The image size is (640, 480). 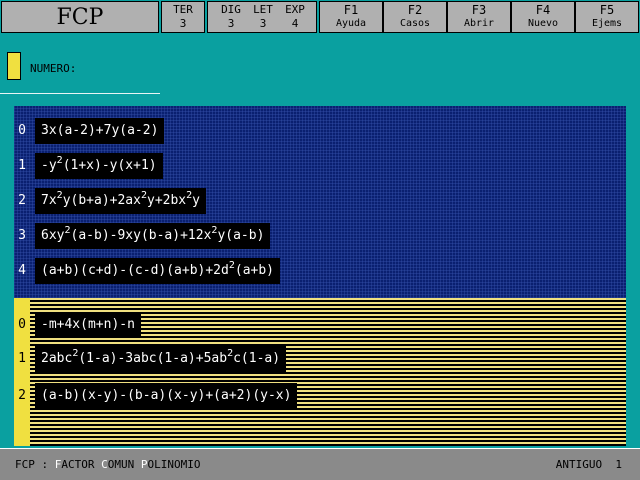 I want to click on fkey-key: F1, so click(x=351, y=10).